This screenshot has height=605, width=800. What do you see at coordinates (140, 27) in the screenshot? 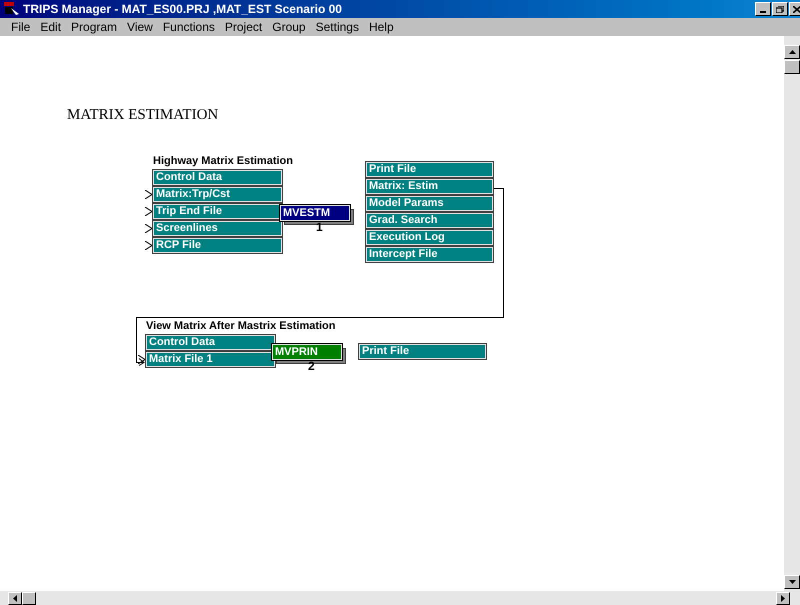
I see `menu-item: View` at bounding box center [140, 27].